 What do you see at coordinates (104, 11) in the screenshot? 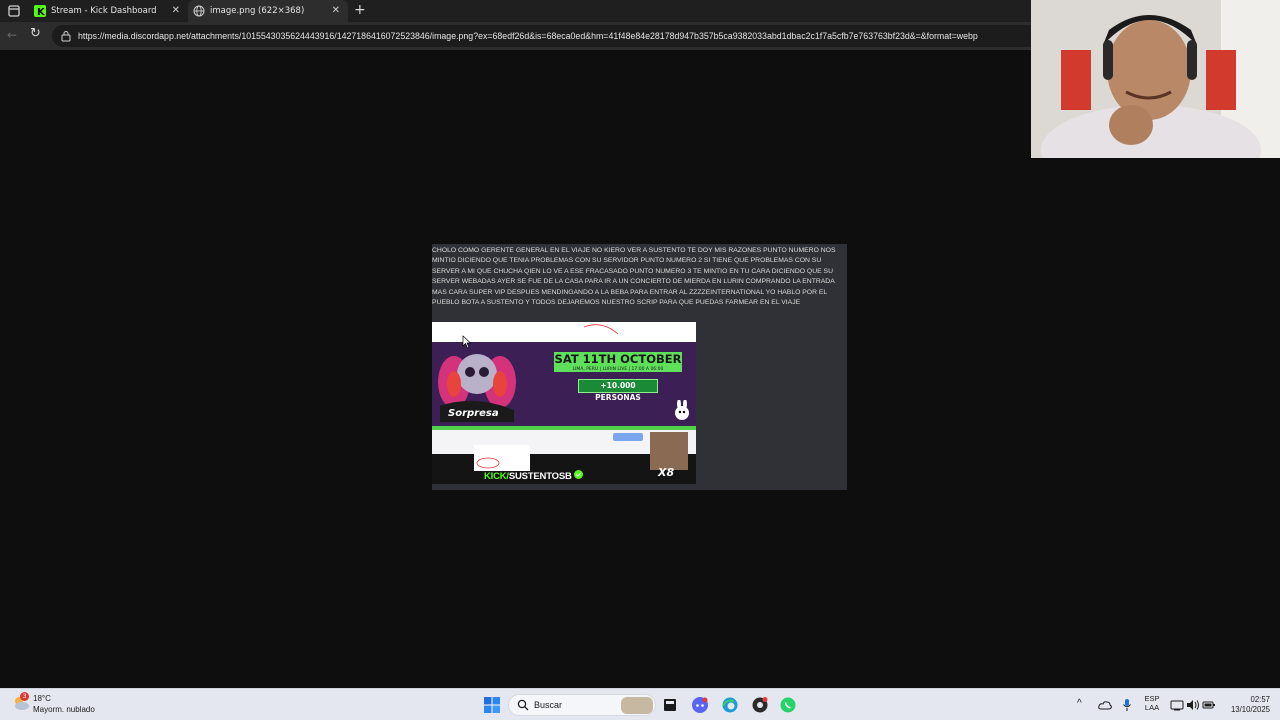
I see `tab-label: Stream - Kick Dashboard` at bounding box center [104, 11].